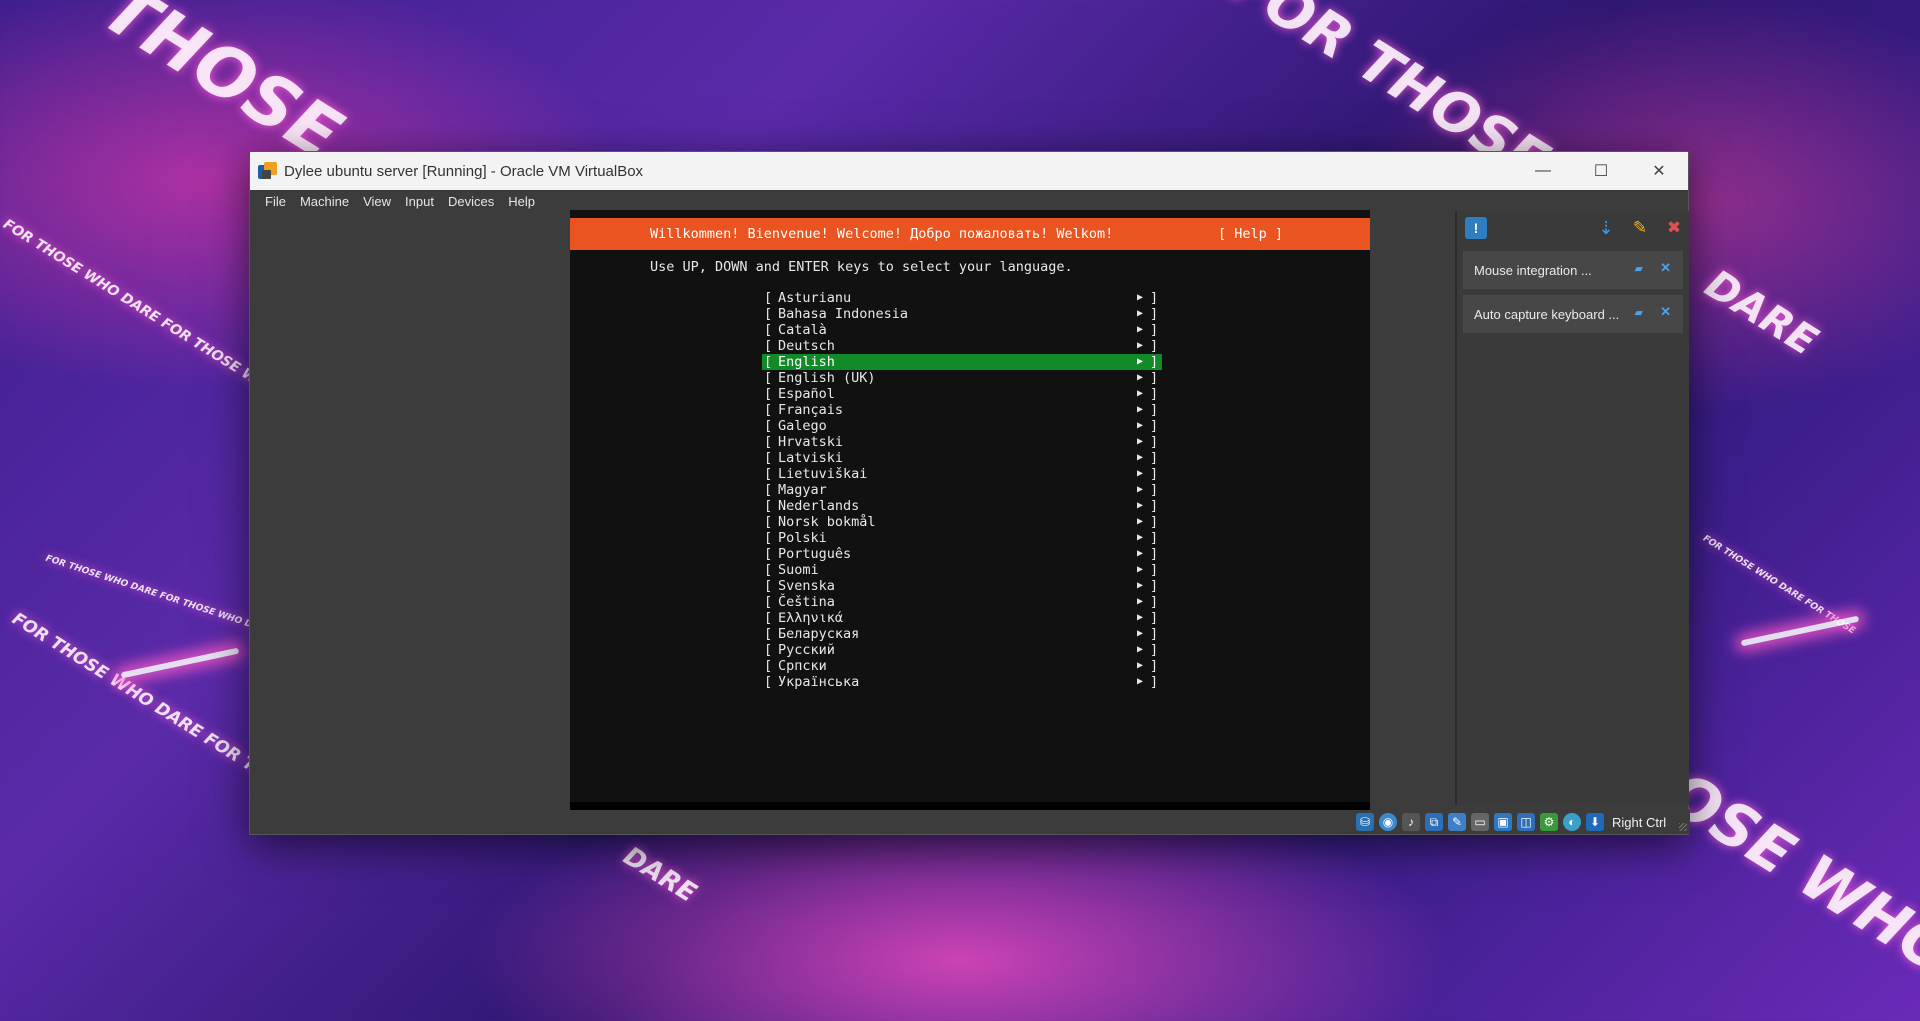 The height and width of the screenshot is (1021, 1920). What do you see at coordinates (962, 570) in the screenshot?
I see `language-option: [Suomi ▶]` at bounding box center [962, 570].